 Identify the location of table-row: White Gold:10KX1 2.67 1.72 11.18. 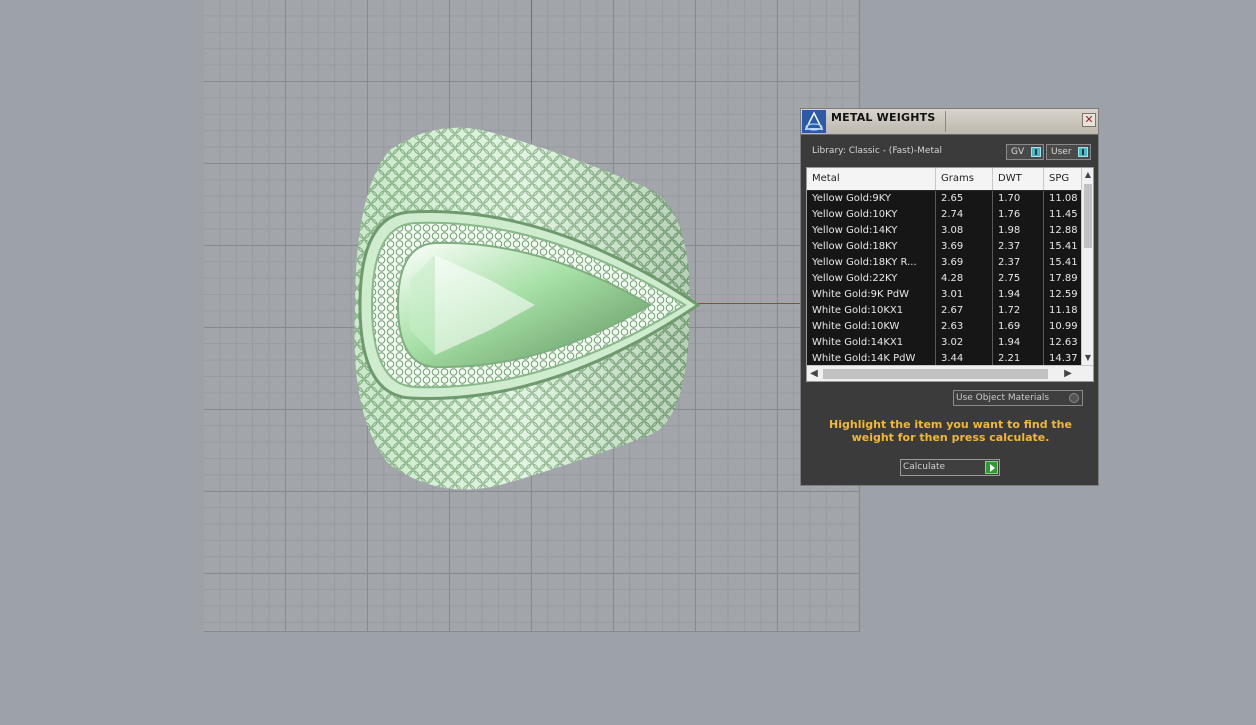
(944, 311).